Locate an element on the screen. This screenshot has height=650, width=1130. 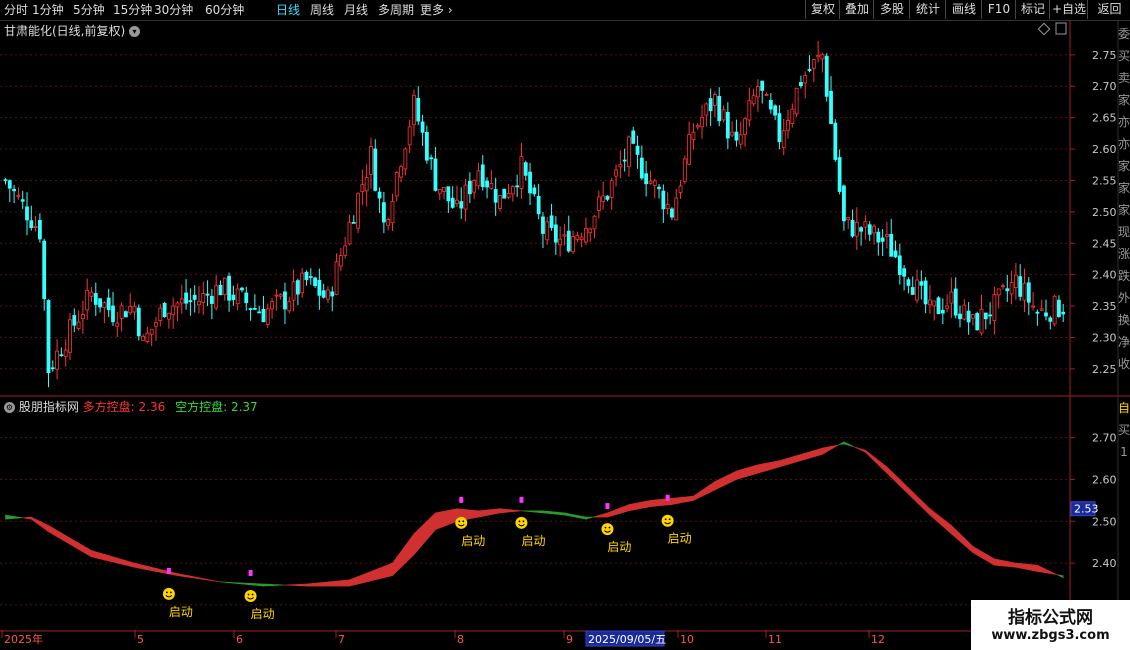
toolbar-button-3: 统计 is located at coordinates (927, 9).